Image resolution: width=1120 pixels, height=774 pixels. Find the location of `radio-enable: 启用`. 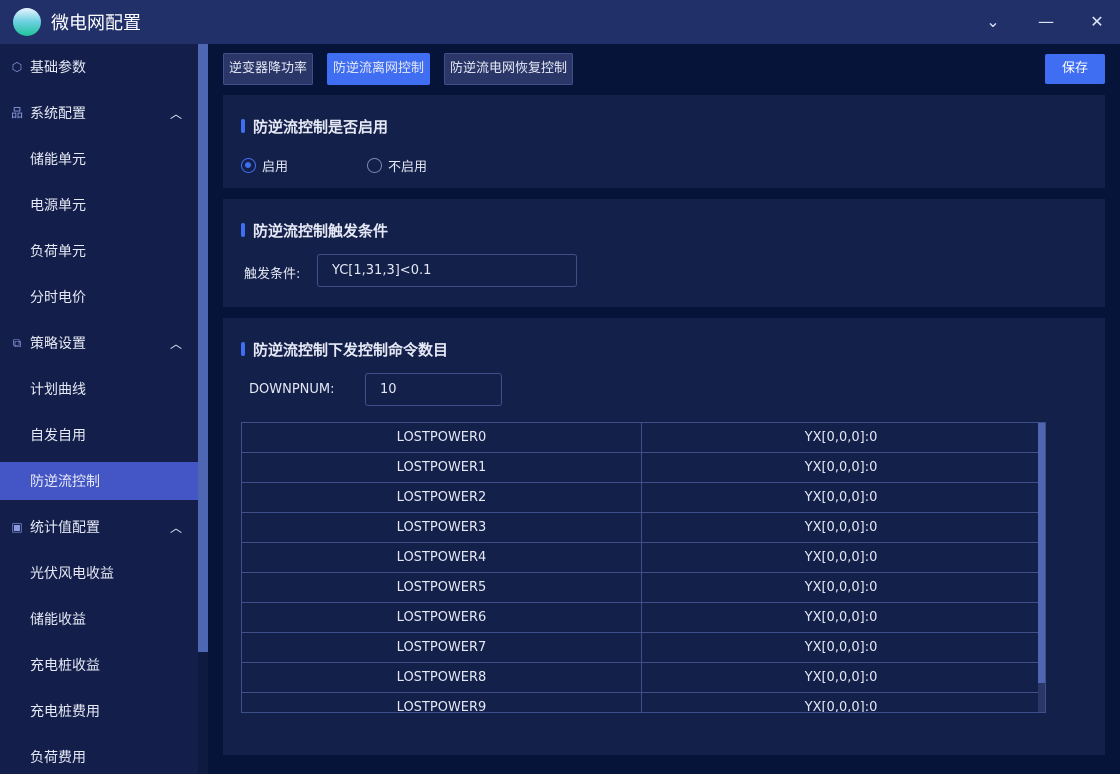

radio-enable: 启用 is located at coordinates (264, 165).